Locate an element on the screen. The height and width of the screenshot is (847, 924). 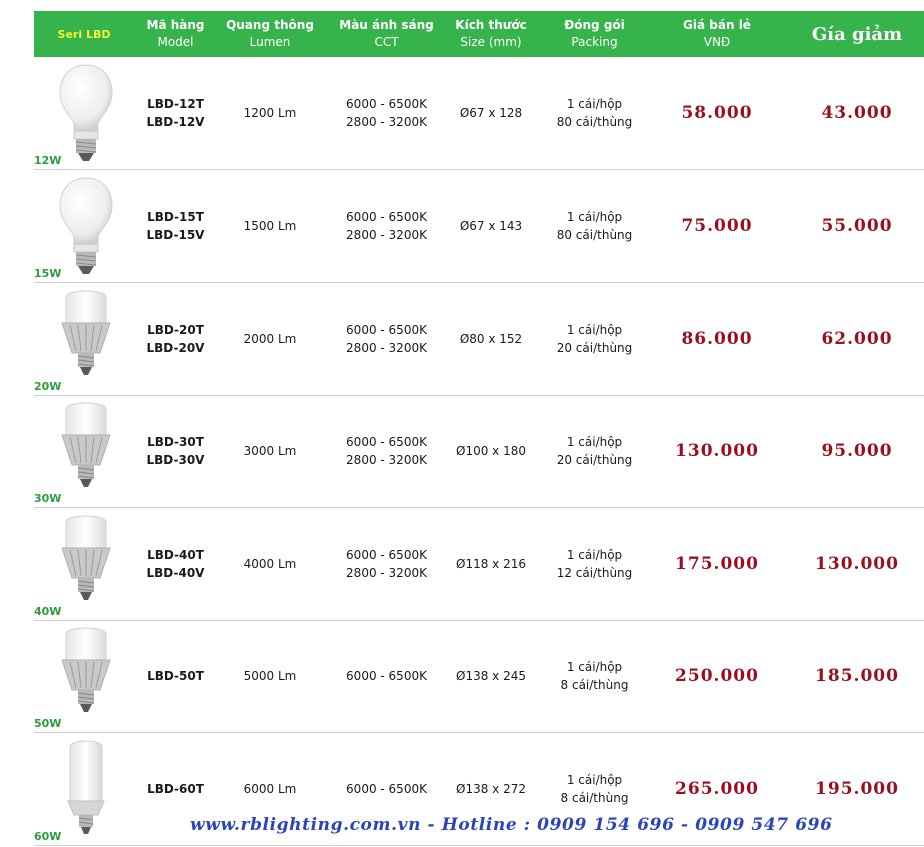
lumen-cell: 3000 Lm is located at coordinates (270, 451).